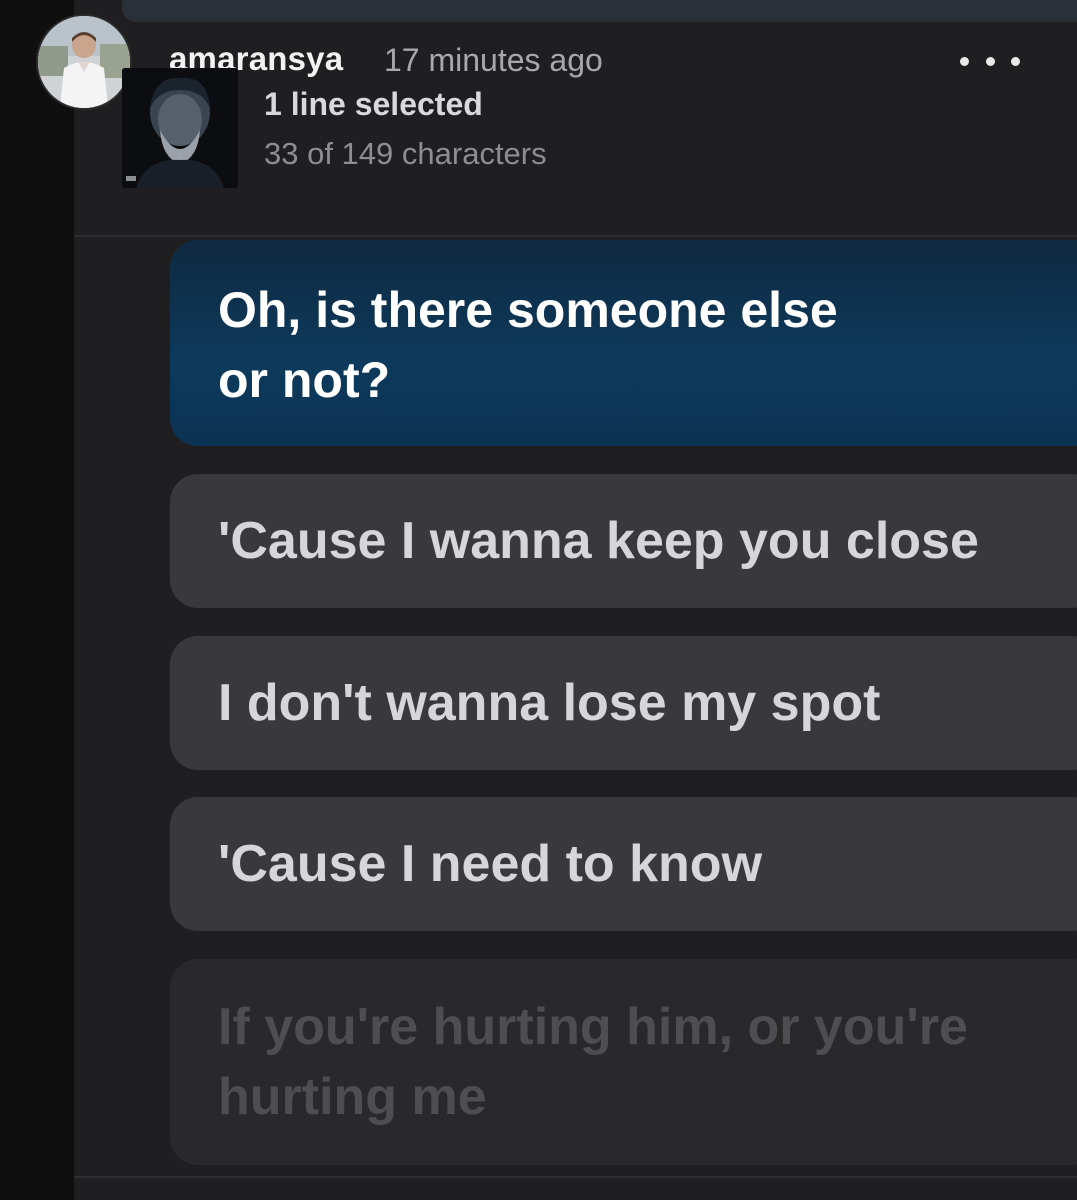  Describe the element at coordinates (405, 153) in the screenshot. I see `character-count: 33 of 149 characters` at that location.